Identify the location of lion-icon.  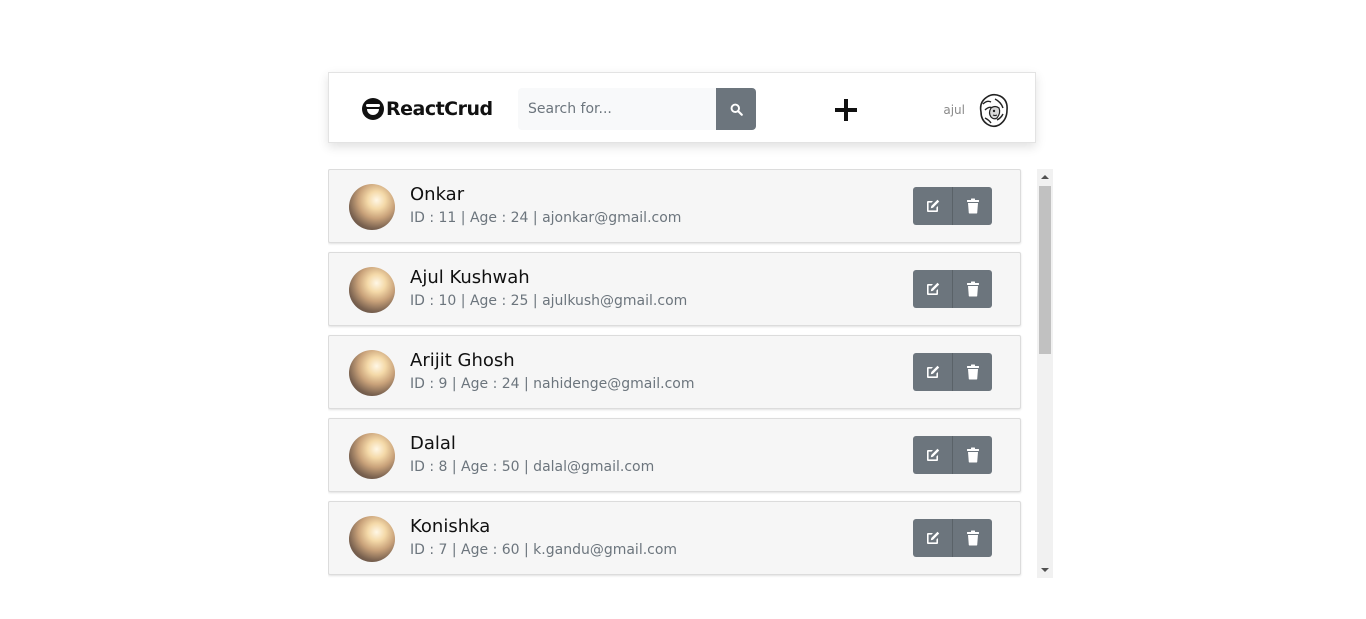
(993, 110).